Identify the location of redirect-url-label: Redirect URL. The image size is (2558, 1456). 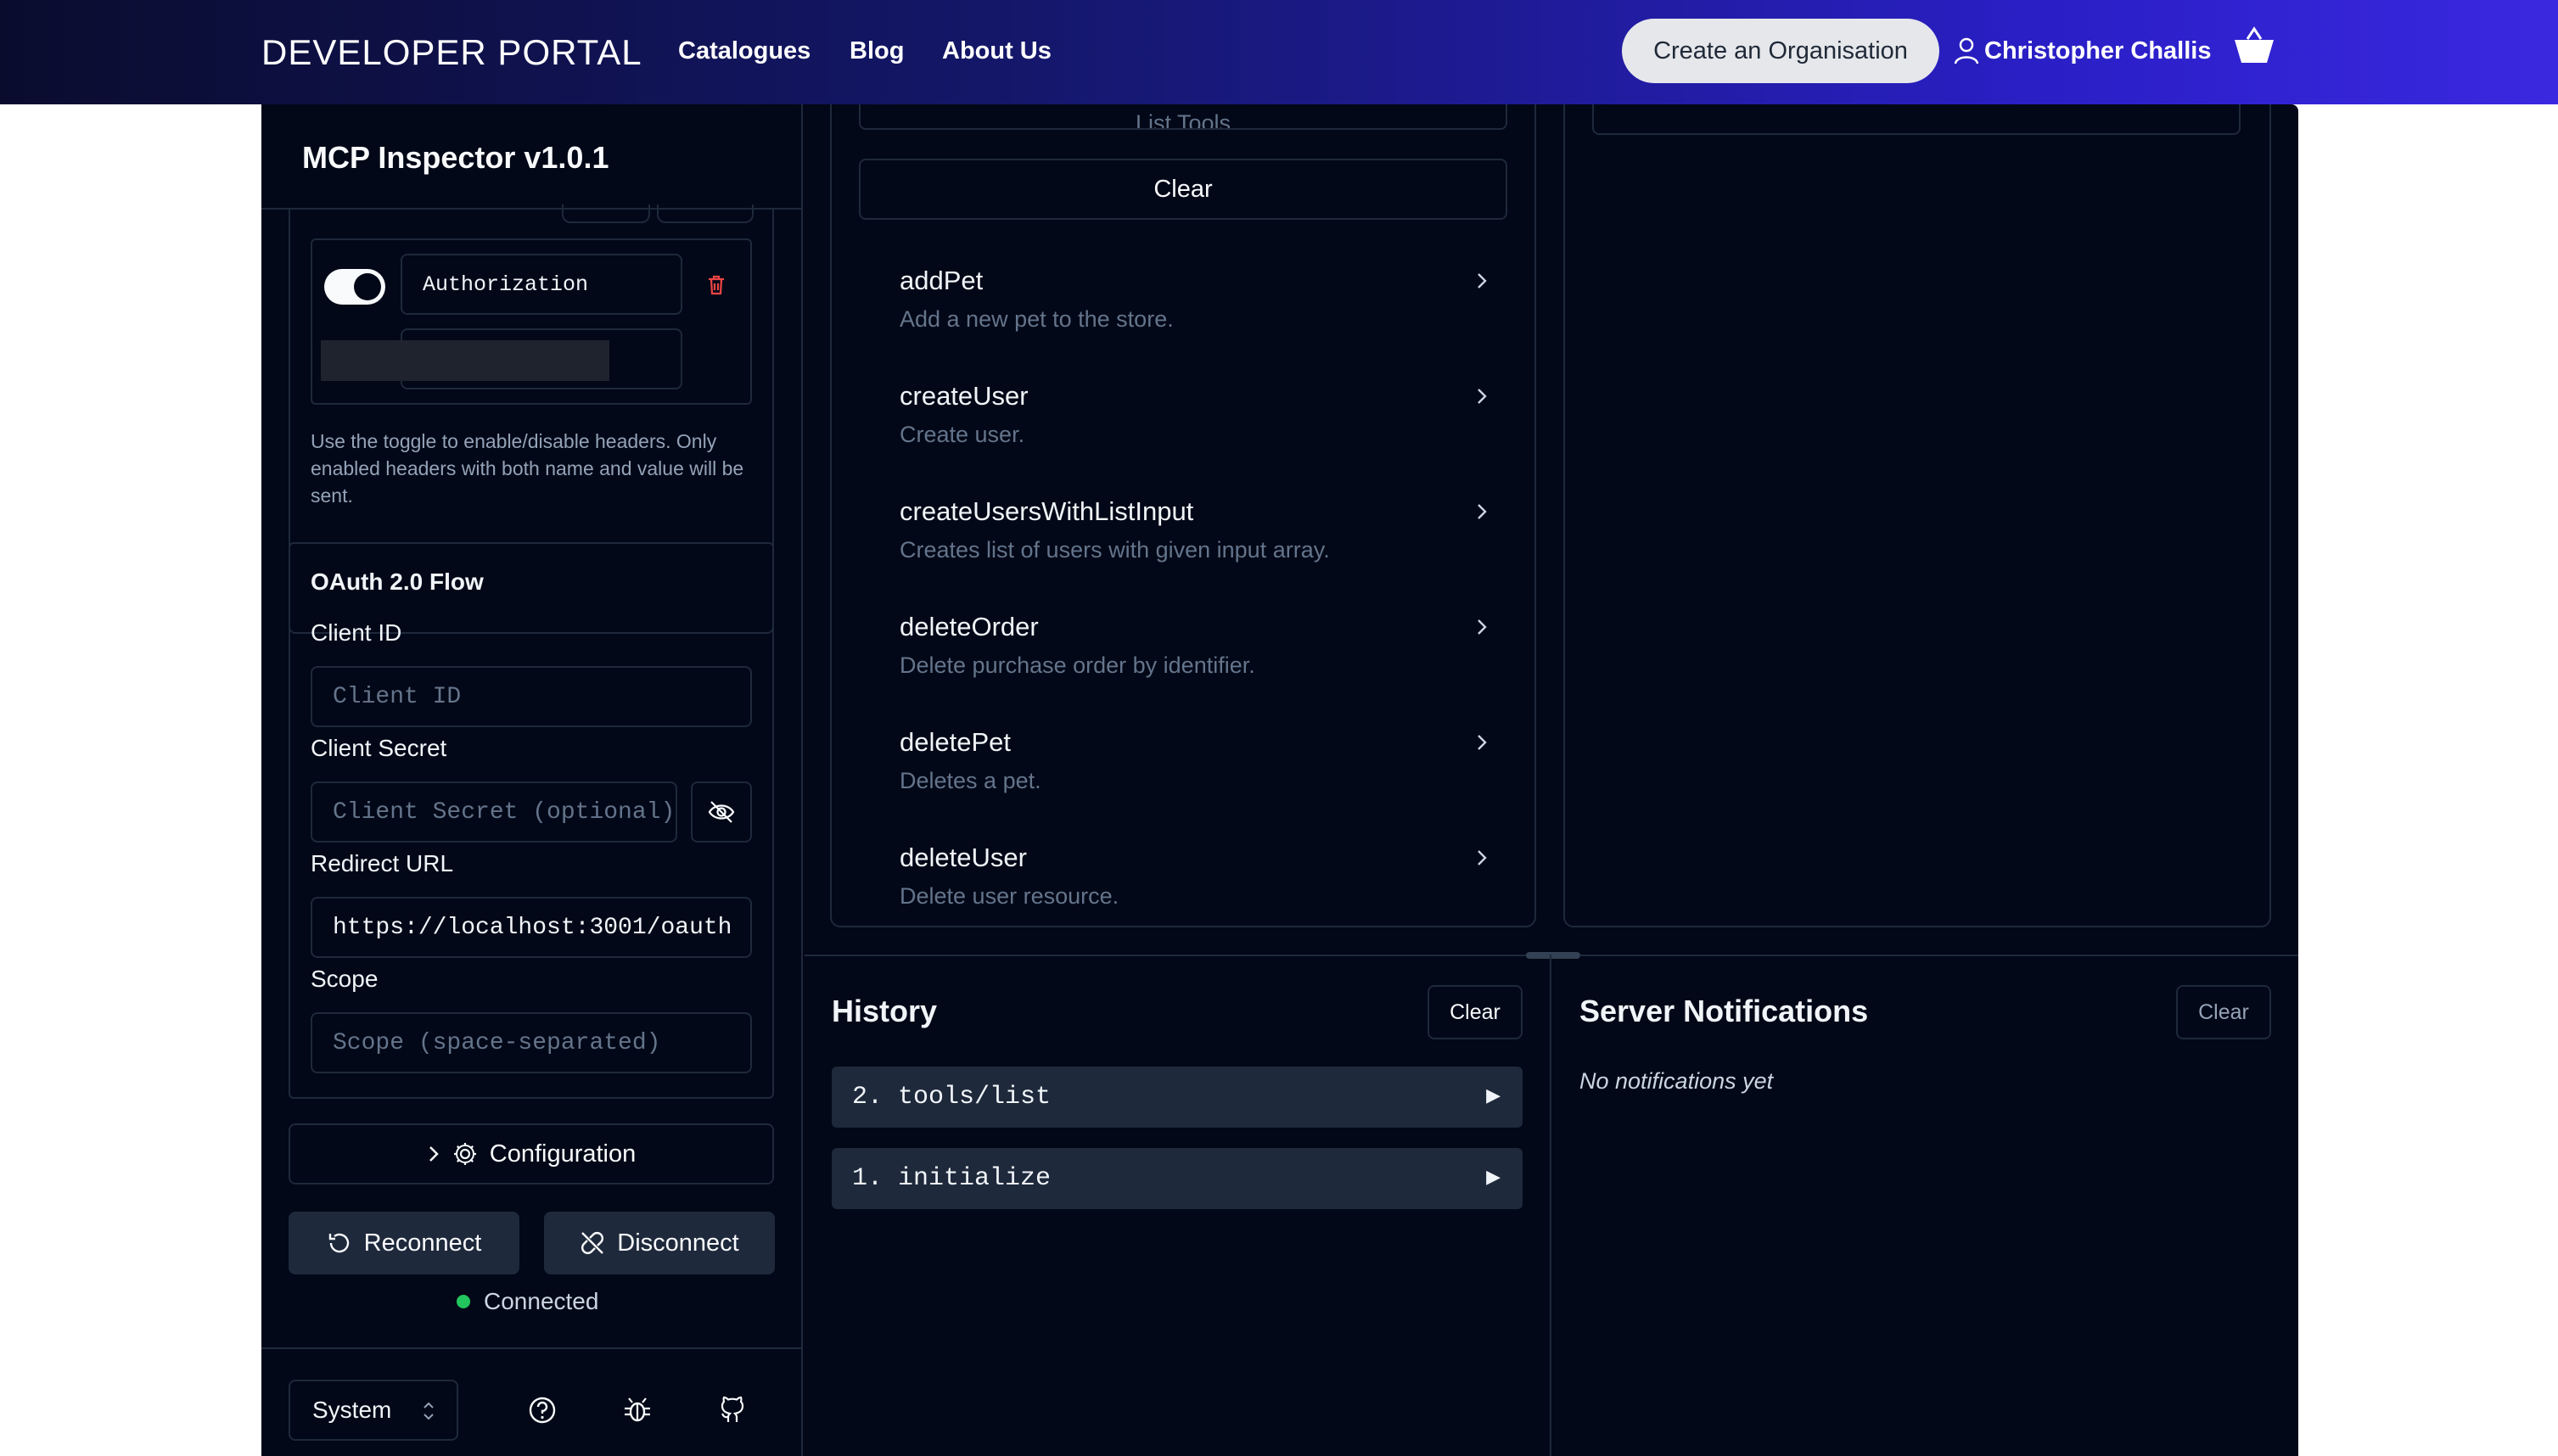
(382, 863).